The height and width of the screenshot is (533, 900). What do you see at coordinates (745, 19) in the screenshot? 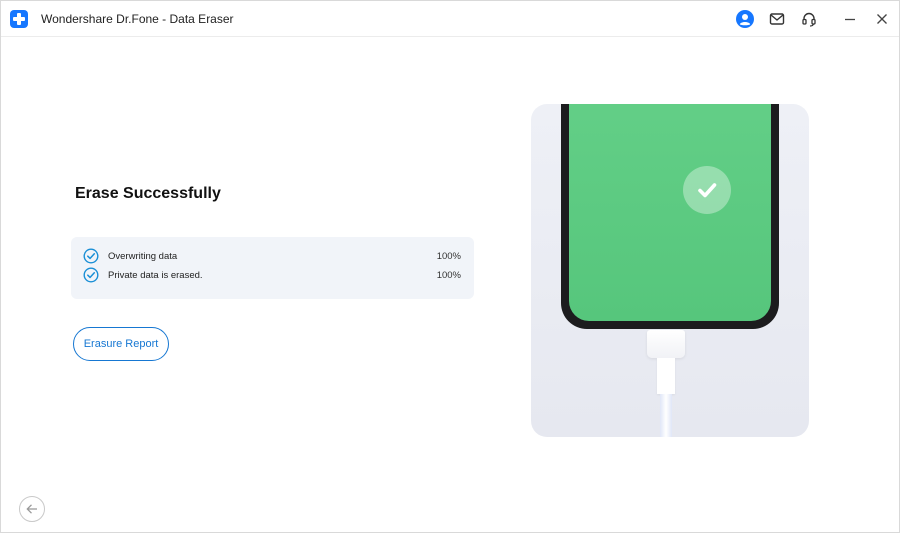
I see `user-avatar-icon` at bounding box center [745, 19].